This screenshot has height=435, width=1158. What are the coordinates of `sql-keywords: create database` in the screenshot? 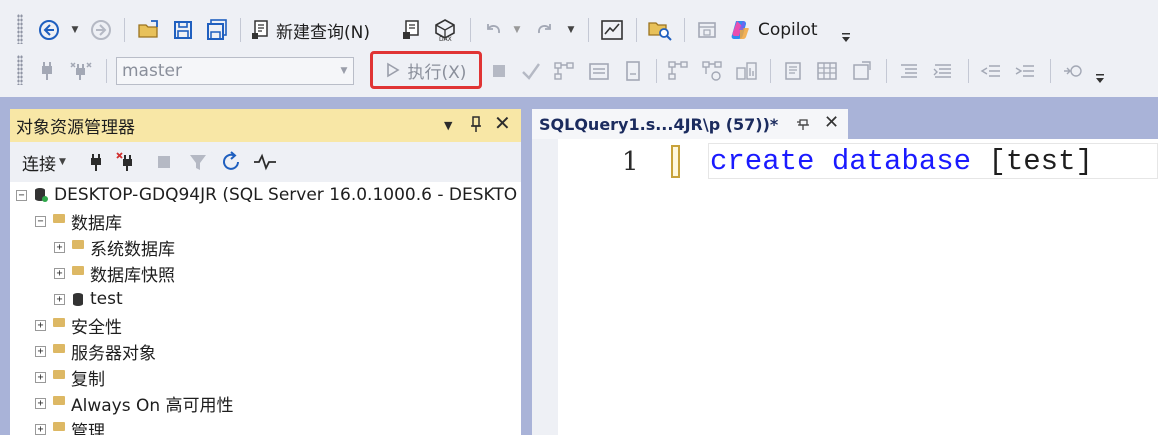 It's located at (841, 161).